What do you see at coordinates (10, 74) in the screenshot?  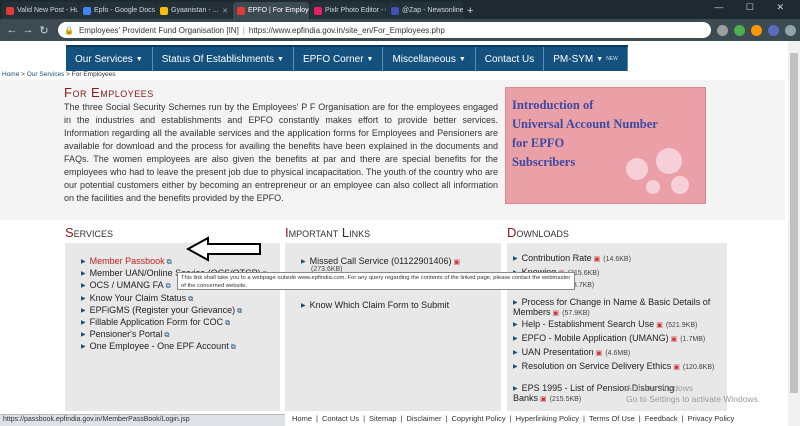 I see `breadcrumb-home: Home` at bounding box center [10, 74].